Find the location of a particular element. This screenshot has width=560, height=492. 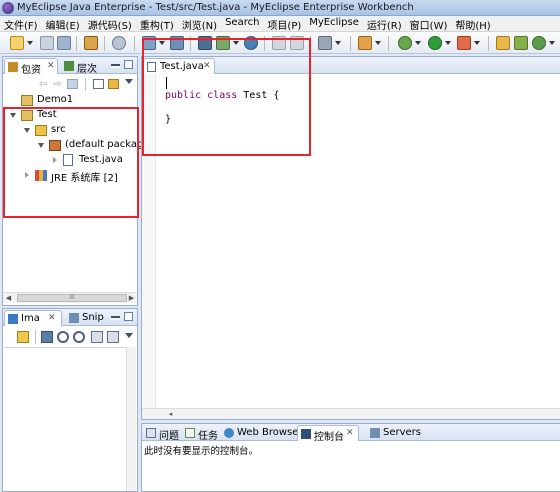

editor-horizontal-scrollbar: ◂ is located at coordinates (351, 413).